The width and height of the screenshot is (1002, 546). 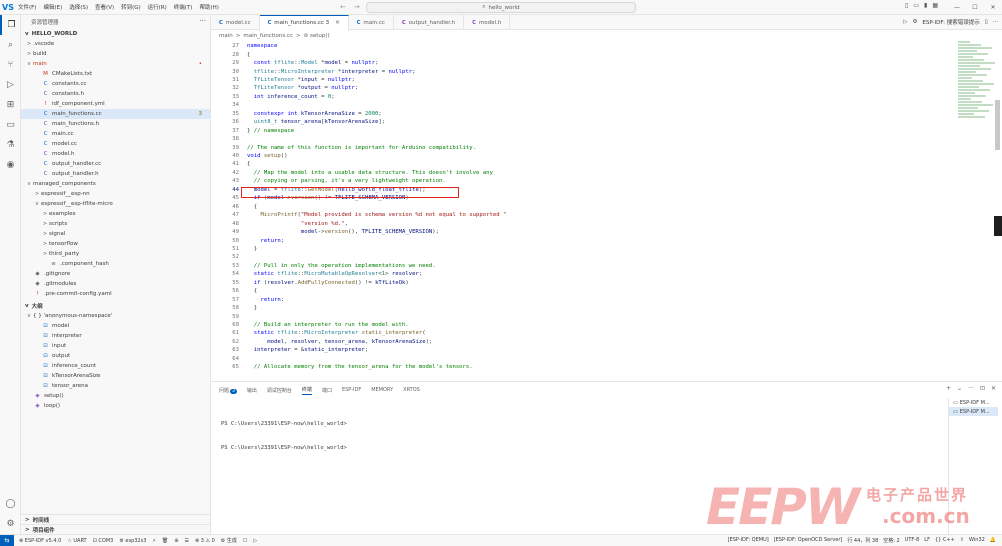 I want to click on status-item: ⚙ 生成, so click(x=229, y=540).